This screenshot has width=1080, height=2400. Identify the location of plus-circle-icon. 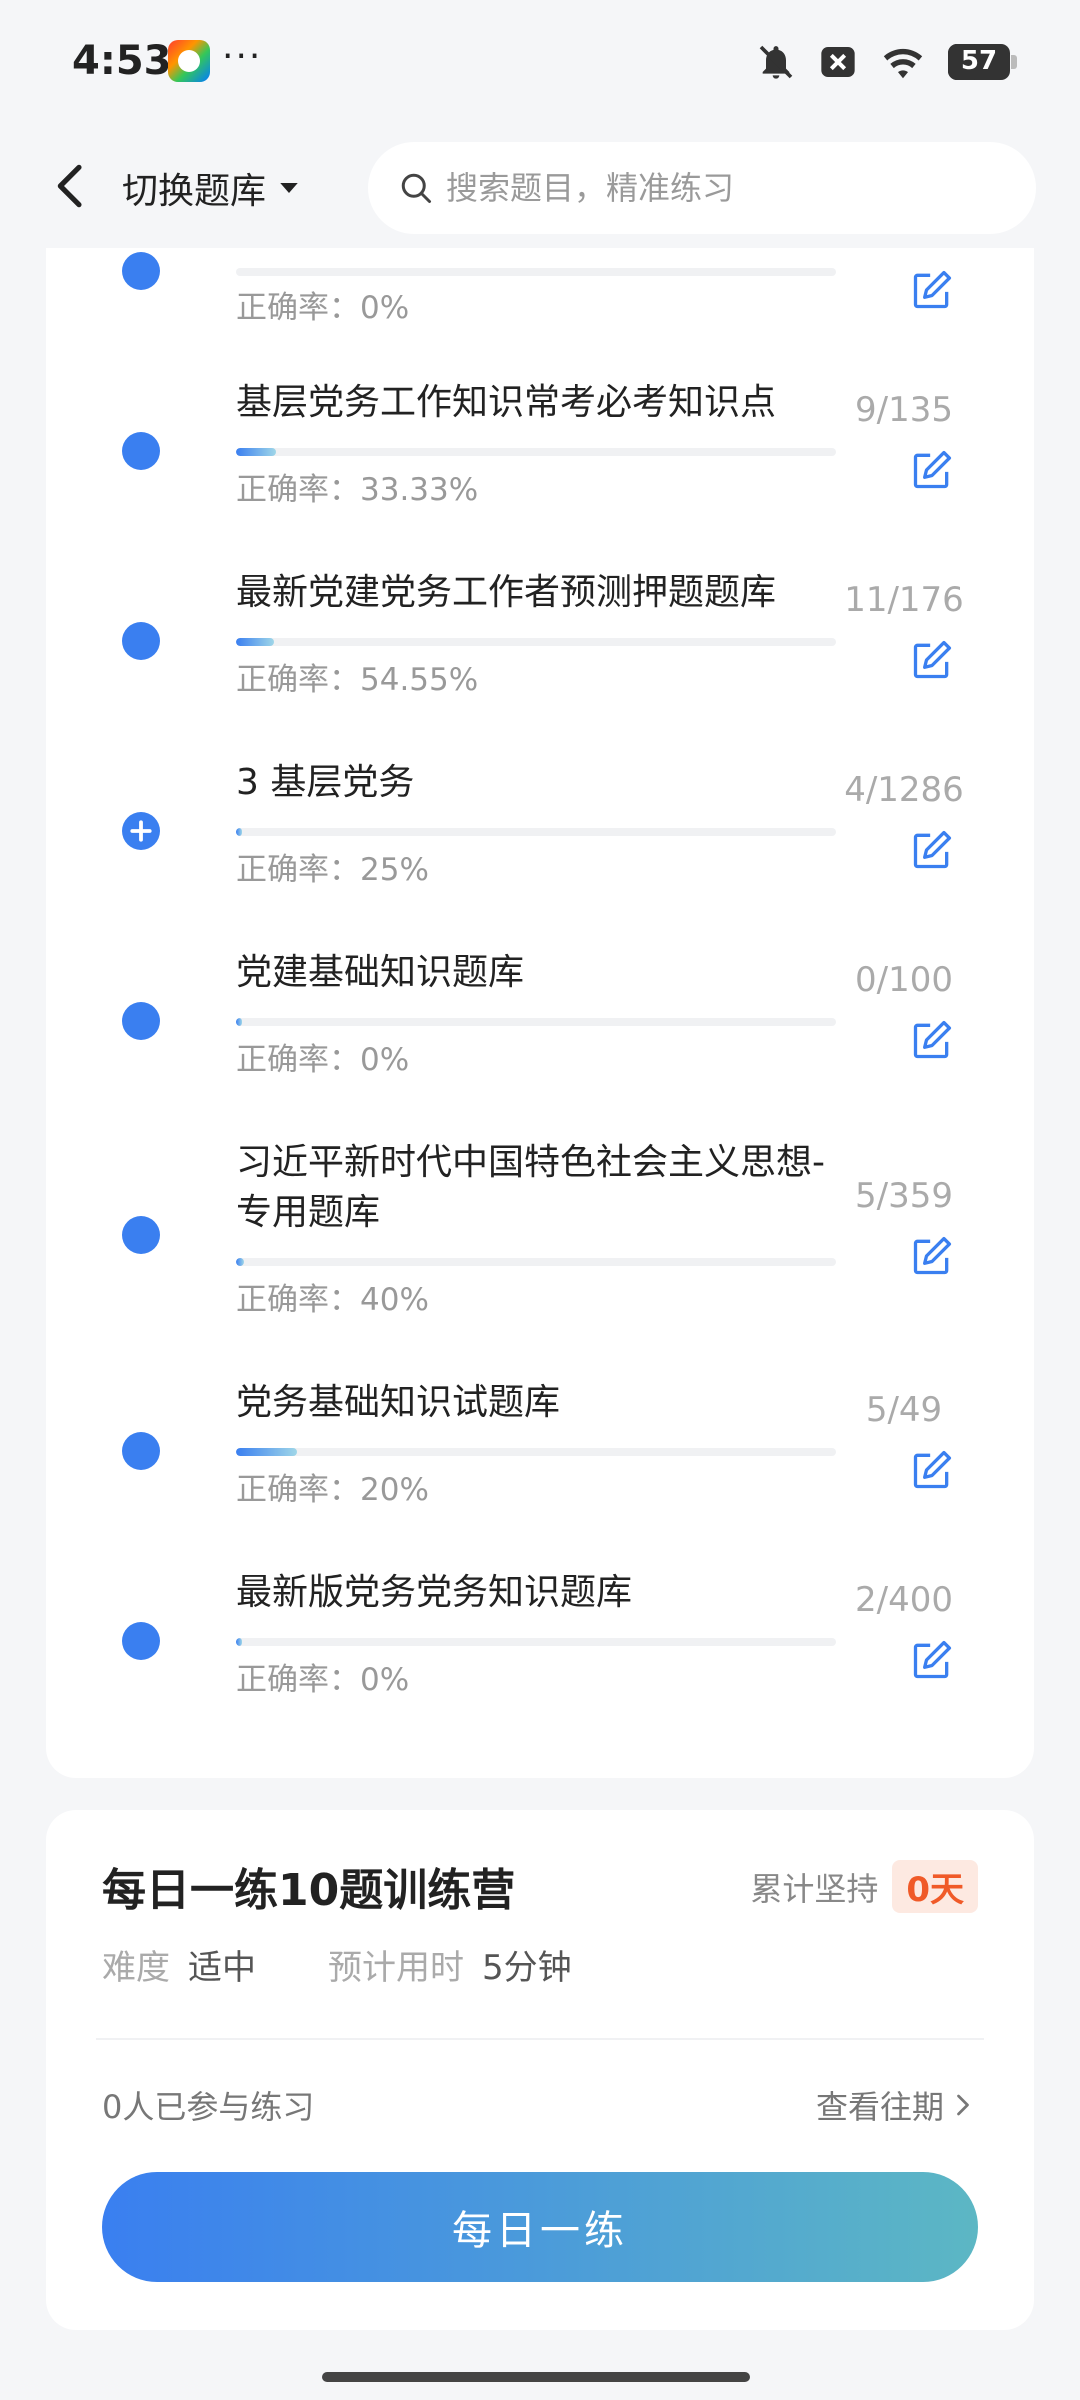
(141, 831).